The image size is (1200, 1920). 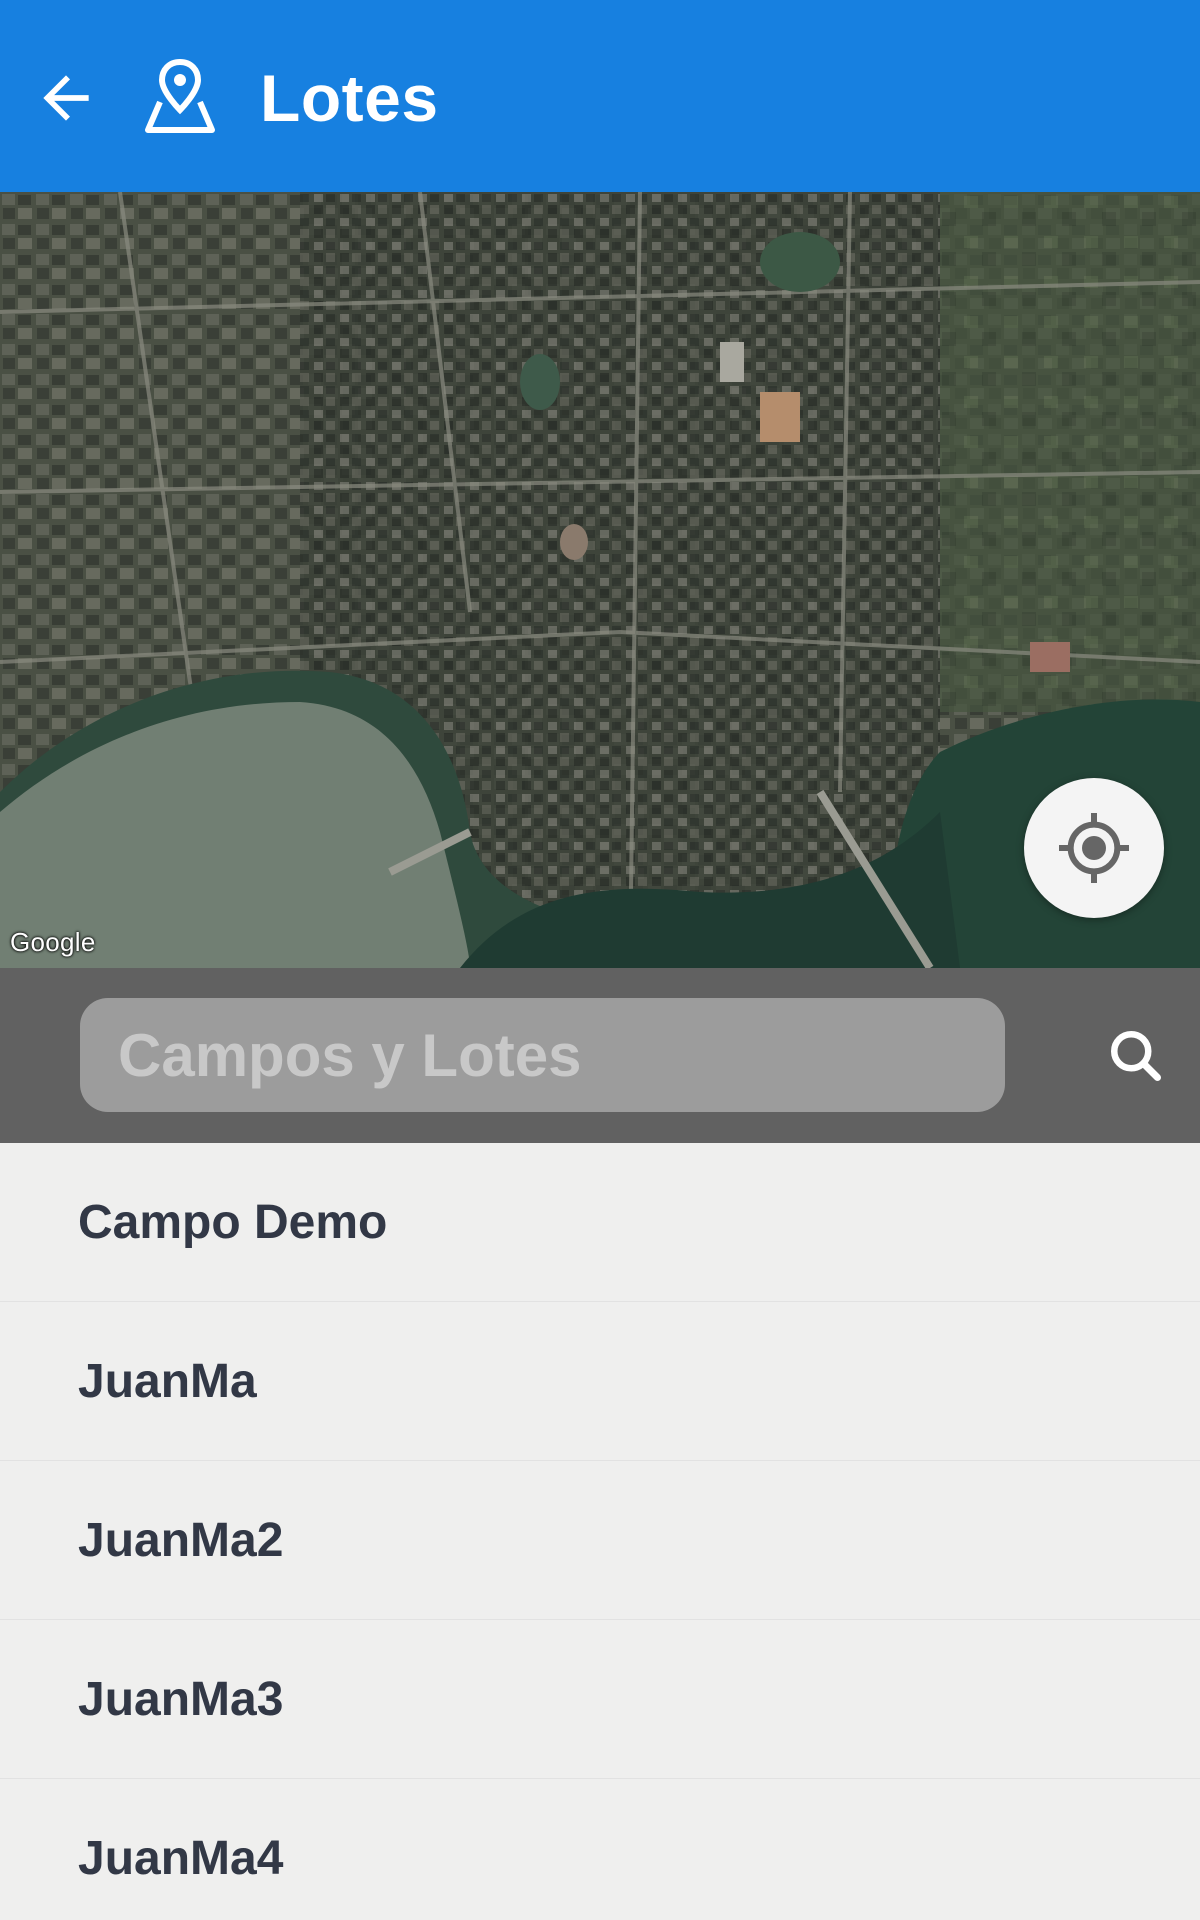 I want to click on list-item: JuanMa3, so click(x=600, y=1699).